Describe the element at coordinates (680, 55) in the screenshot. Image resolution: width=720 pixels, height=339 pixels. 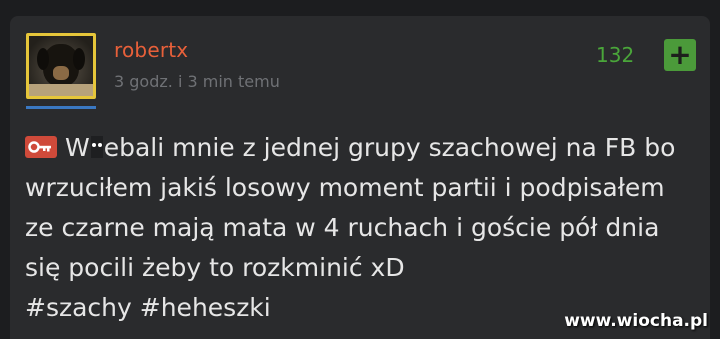
I see `upvote-button: +` at that location.